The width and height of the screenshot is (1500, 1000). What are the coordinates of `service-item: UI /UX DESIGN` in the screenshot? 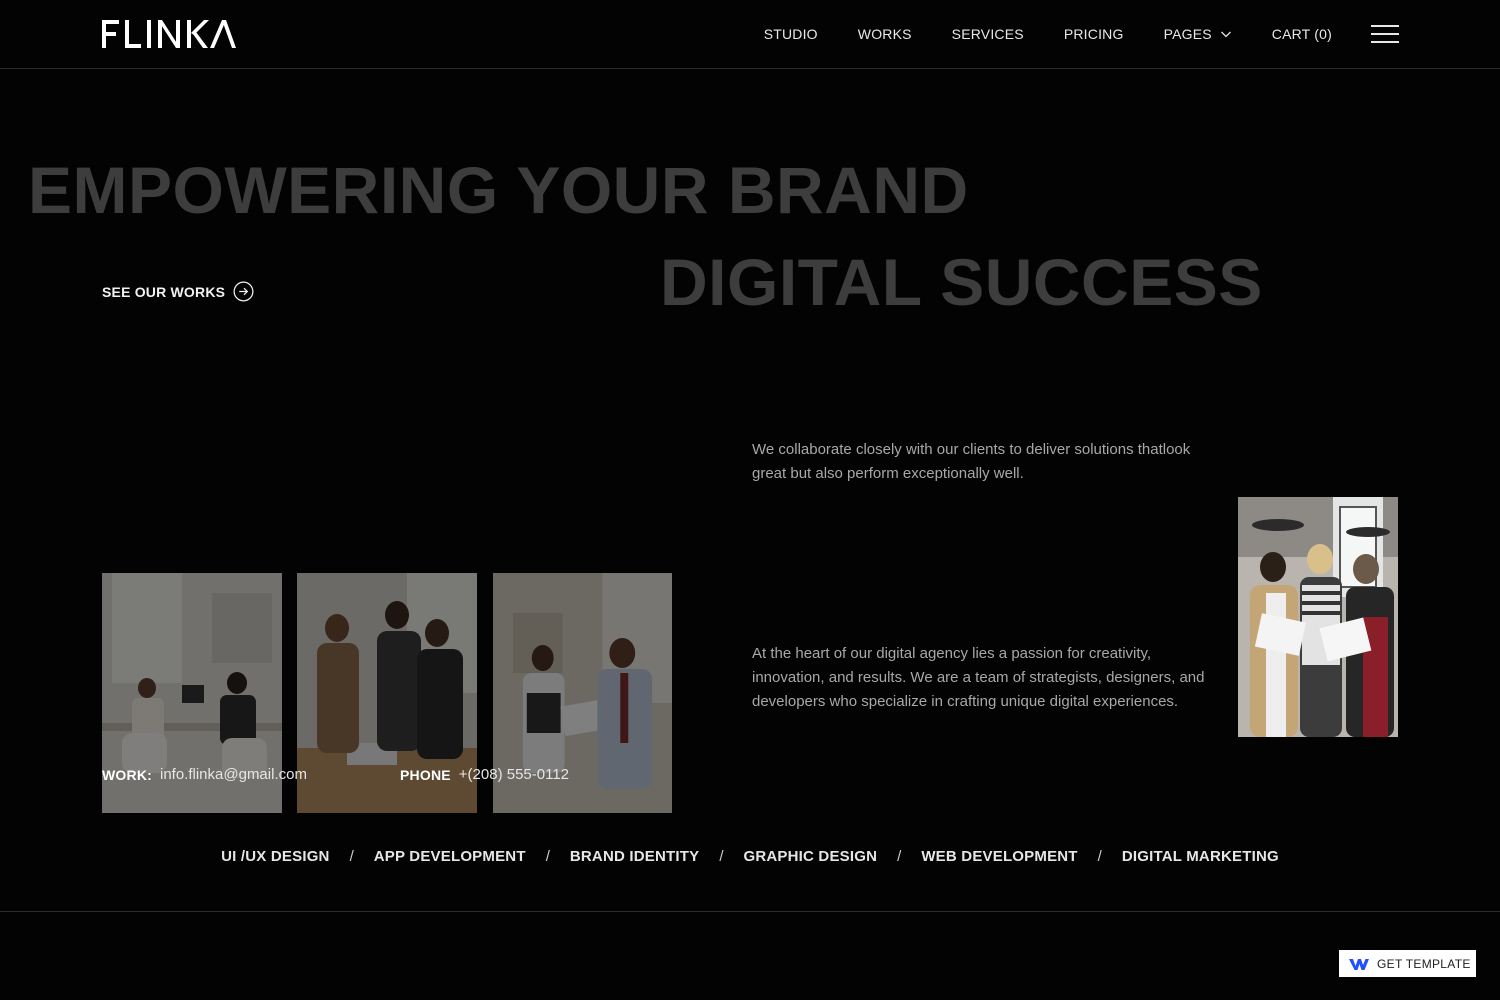 It's located at (275, 856).